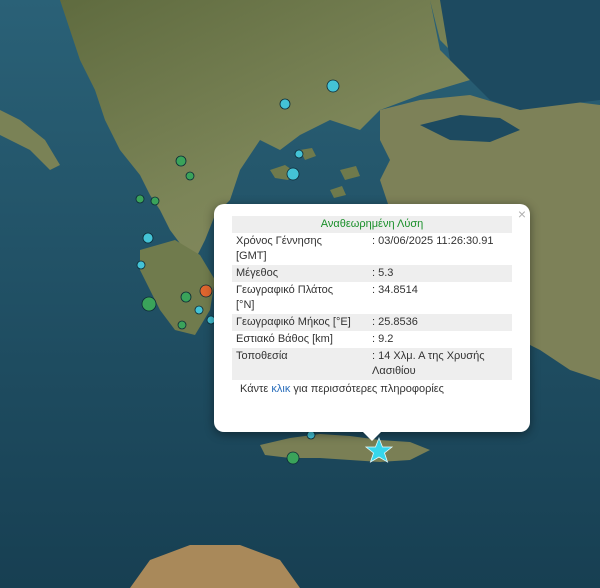  What do you see at coordinates (372, 436) in the screenshot?
I see `popup-pointer` at bounding box center [372, 436].